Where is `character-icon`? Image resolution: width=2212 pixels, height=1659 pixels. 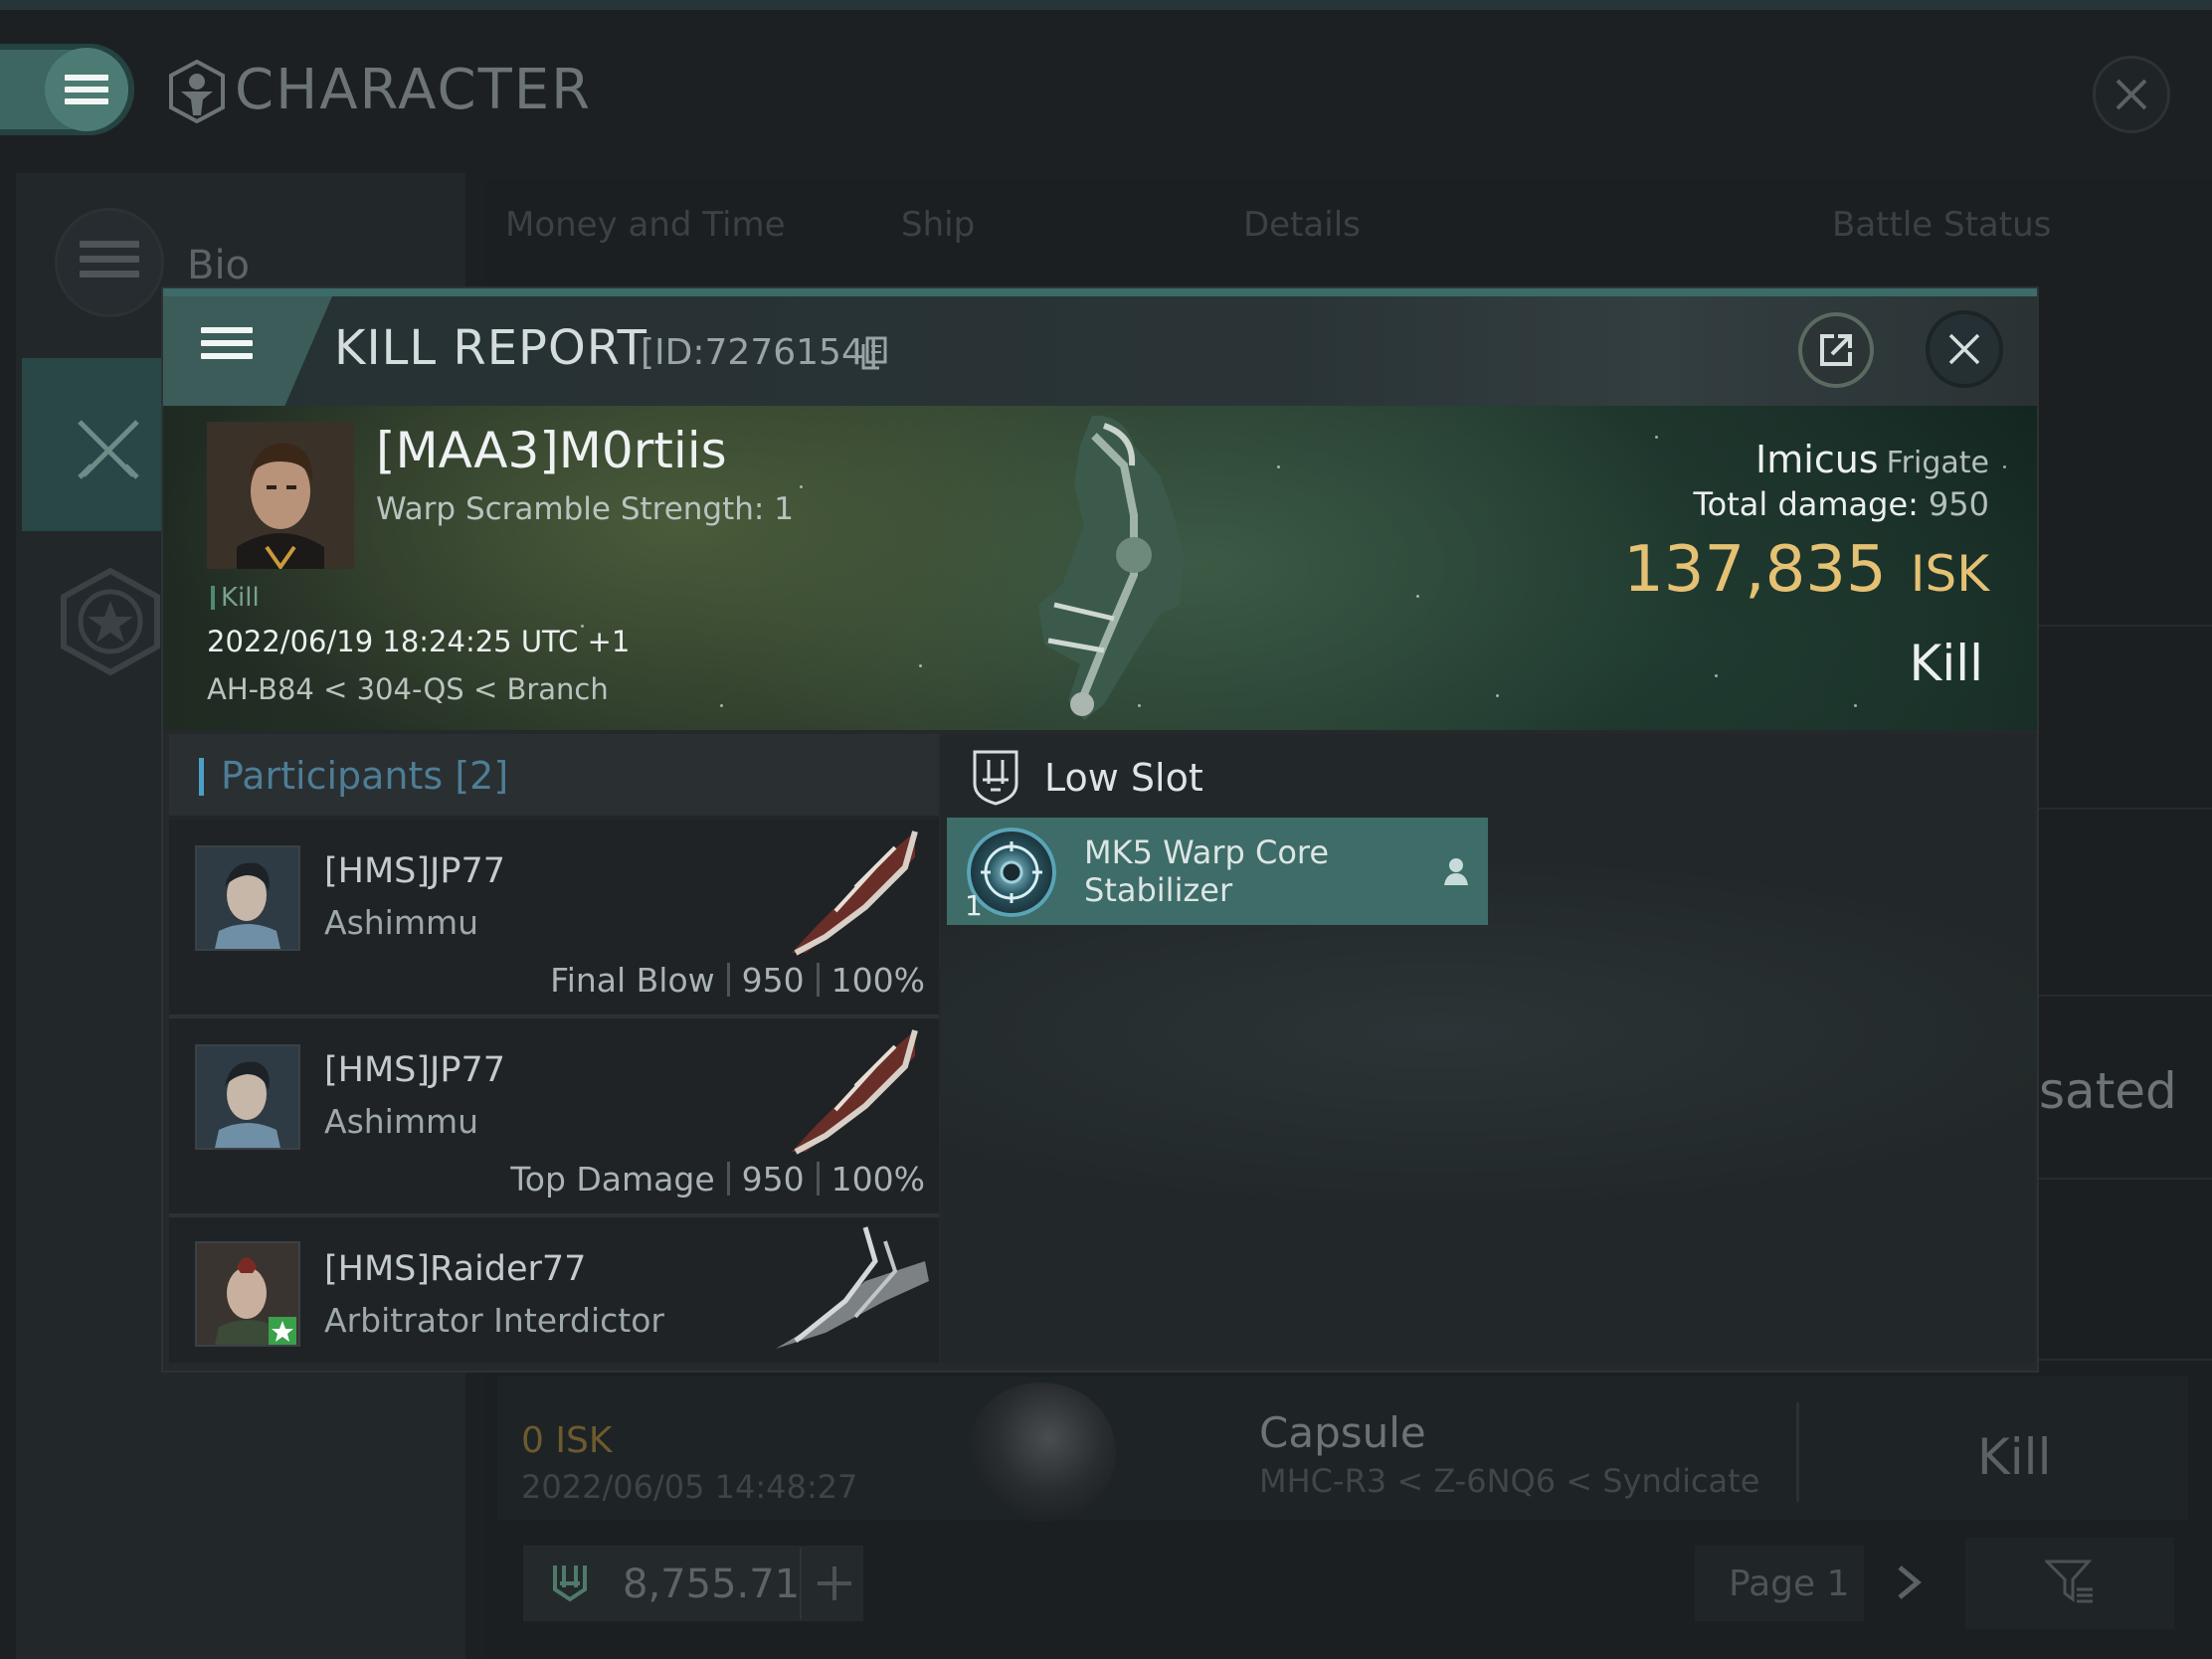 character-icon is located at coordinates (197, 91).